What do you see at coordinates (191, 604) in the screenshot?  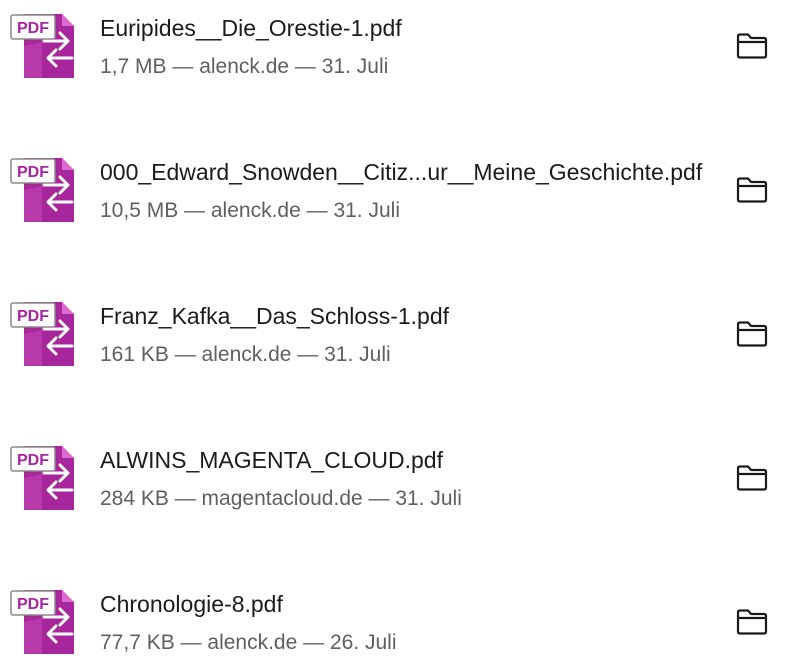 I see `file-name: Chronologie-8.pdf` at bounding box center [191, 604].